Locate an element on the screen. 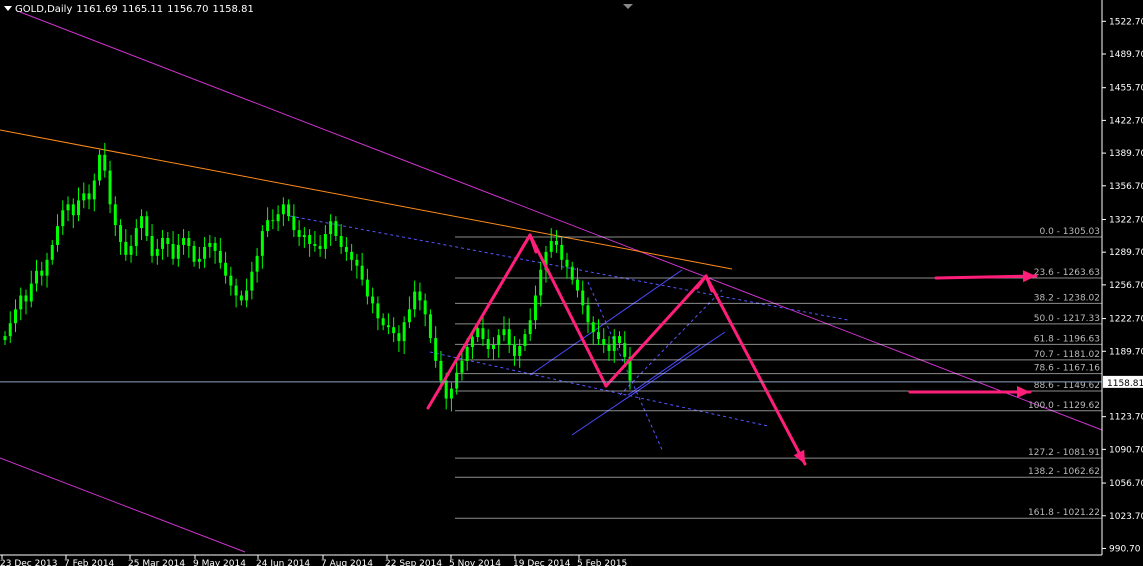 The image size is (1143, 566). menu-triangle-icon is located at coordinates (8, 8).